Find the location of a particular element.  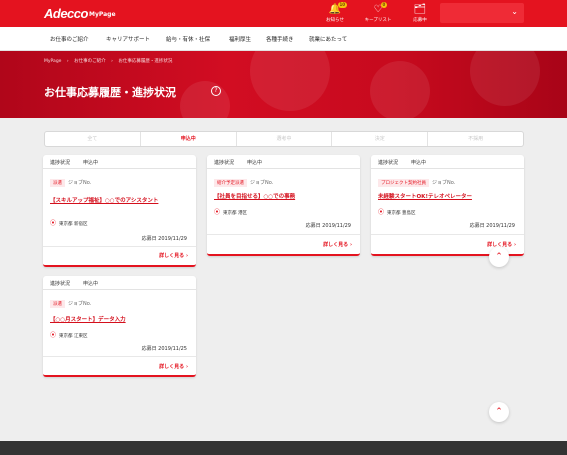

card-meta: プロジェクト契約社員 ジョブNo. is located at coordinates (416, 183).